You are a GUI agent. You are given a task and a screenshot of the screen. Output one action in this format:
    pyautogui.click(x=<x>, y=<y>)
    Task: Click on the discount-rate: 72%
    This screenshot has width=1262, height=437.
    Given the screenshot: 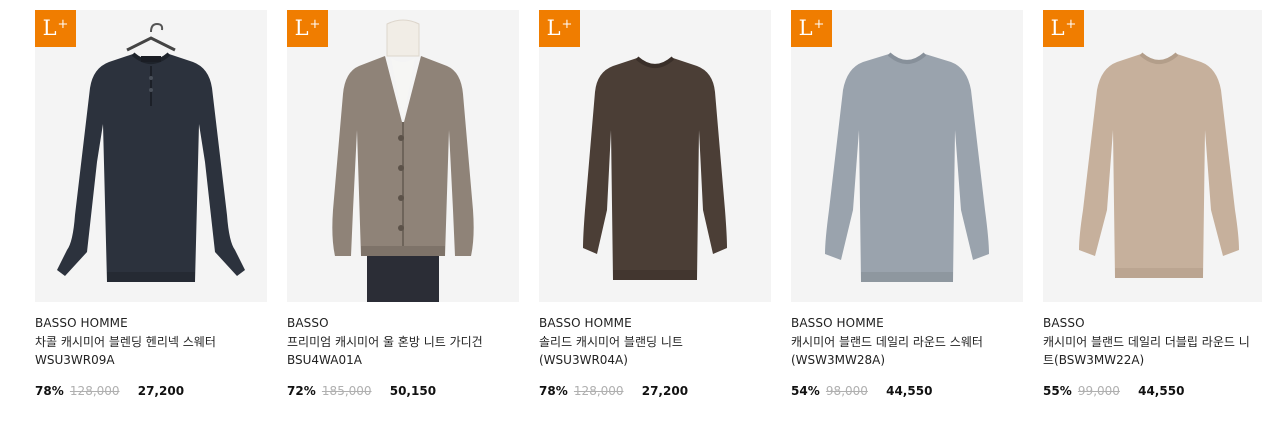 What is the action you would take?
    pyautogui.click(x=301, y=391)
    